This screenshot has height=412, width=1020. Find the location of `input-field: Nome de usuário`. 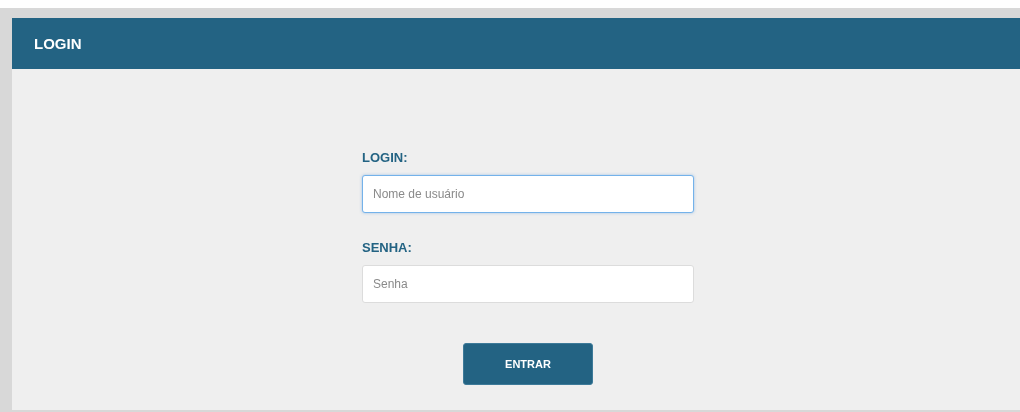

input-field: Nome de usuário is located at coordinates (528, 194).